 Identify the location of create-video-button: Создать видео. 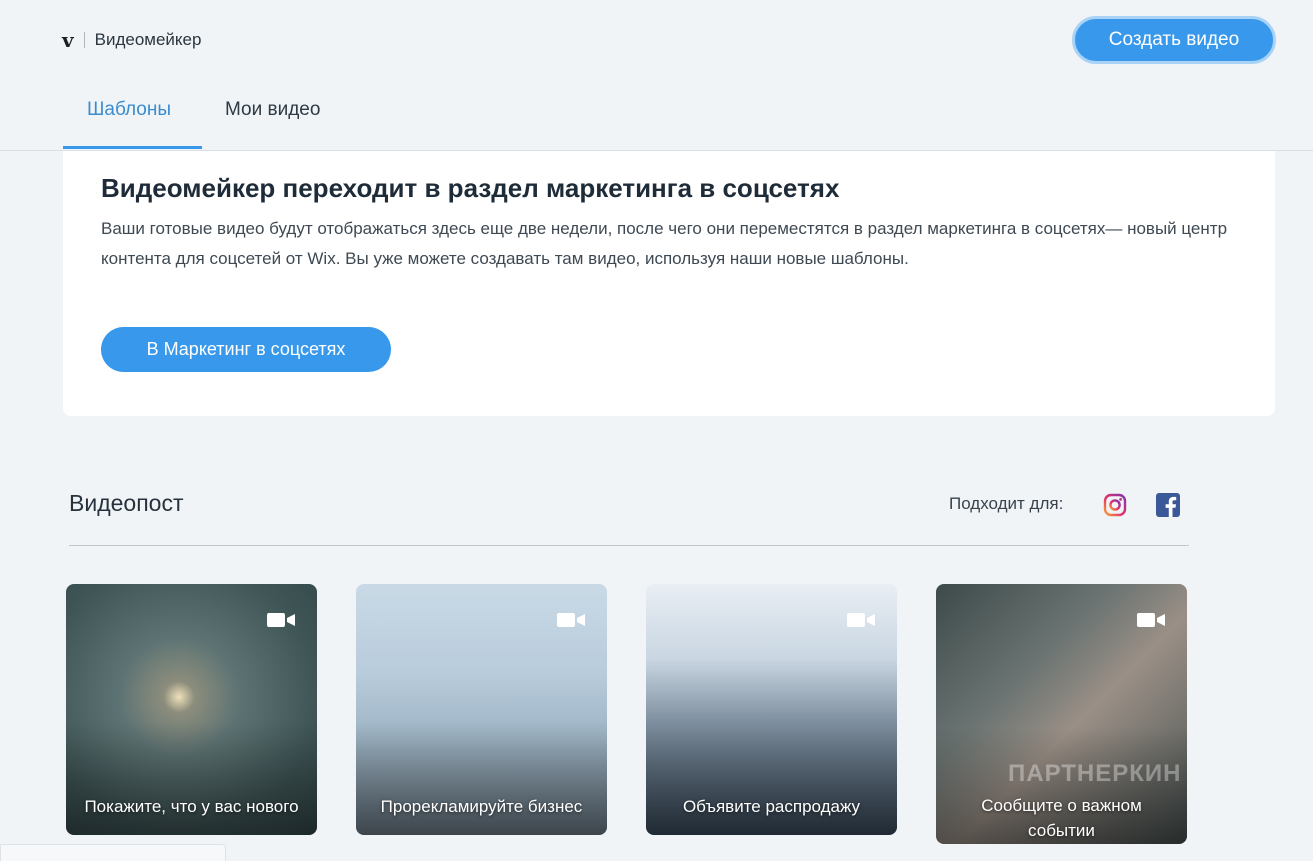
(1174, 40).